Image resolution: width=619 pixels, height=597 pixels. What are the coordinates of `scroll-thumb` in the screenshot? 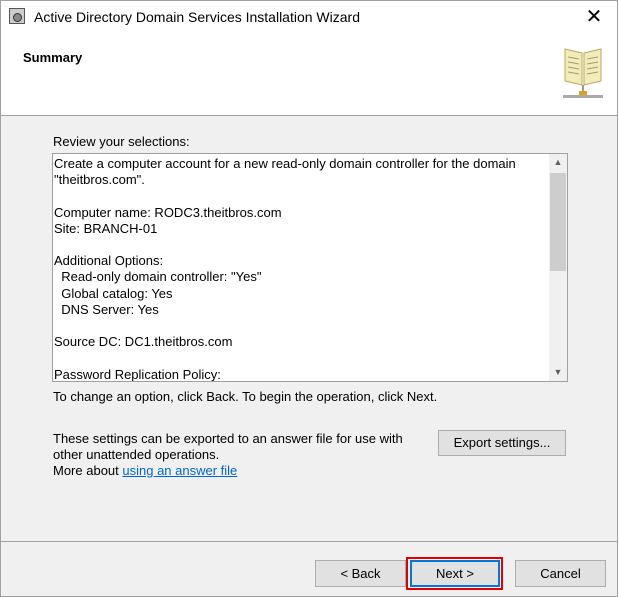 It's located at (558, 222).